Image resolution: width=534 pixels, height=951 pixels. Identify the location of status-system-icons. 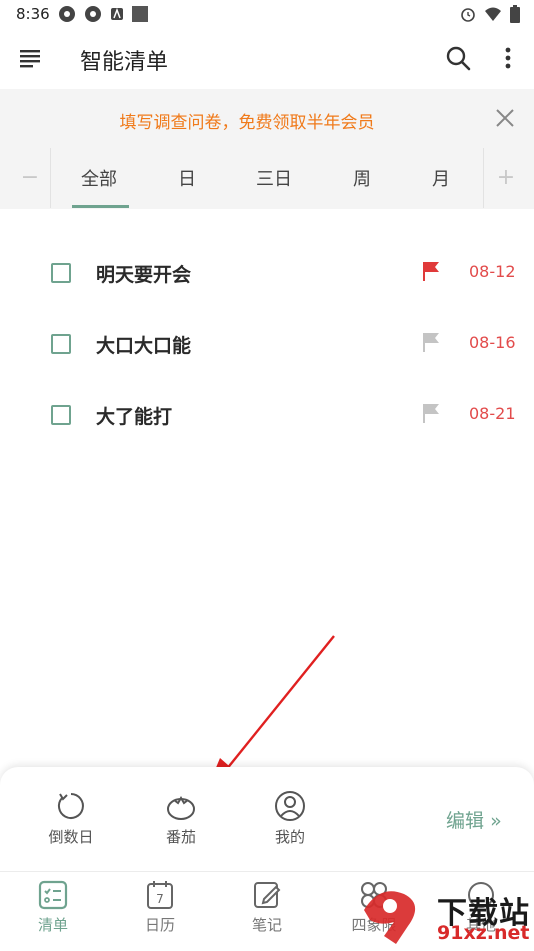
(490, 14).